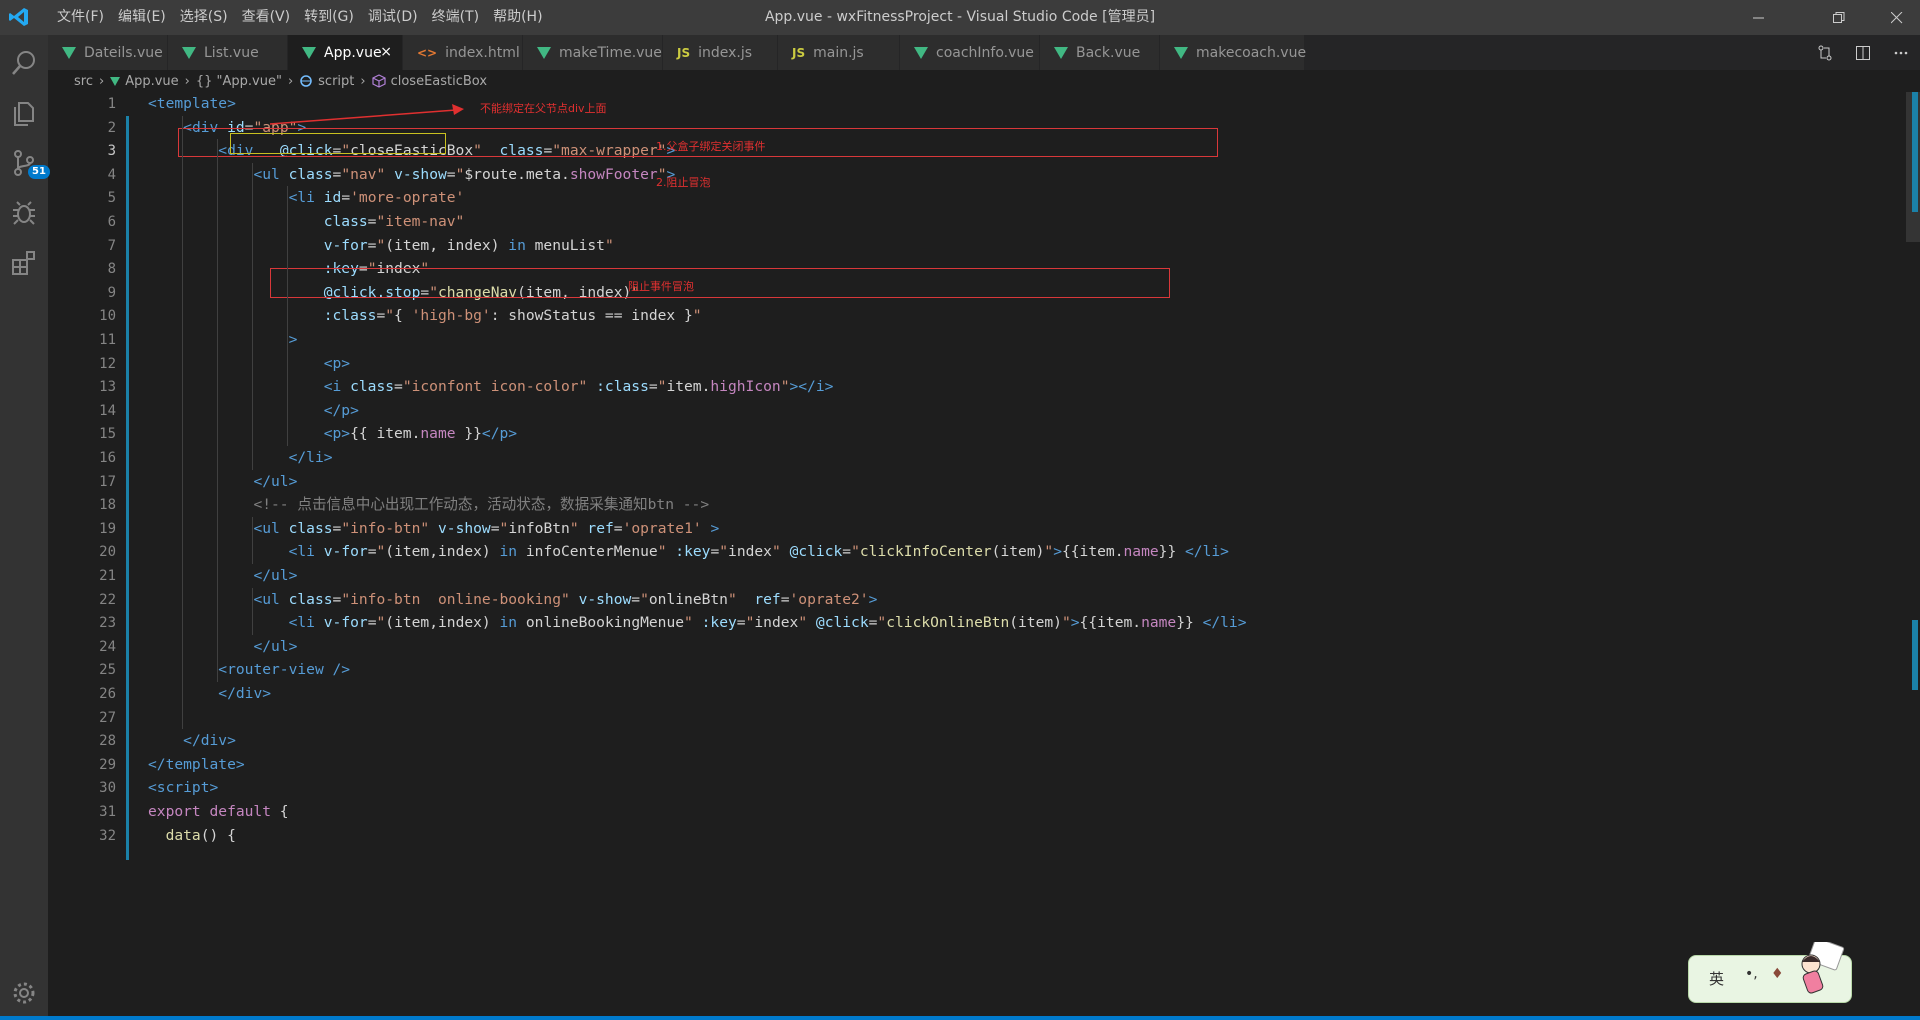 The image size is (1920, 1020). I want to click on close-tab-icon: ×, so click(386, 52).